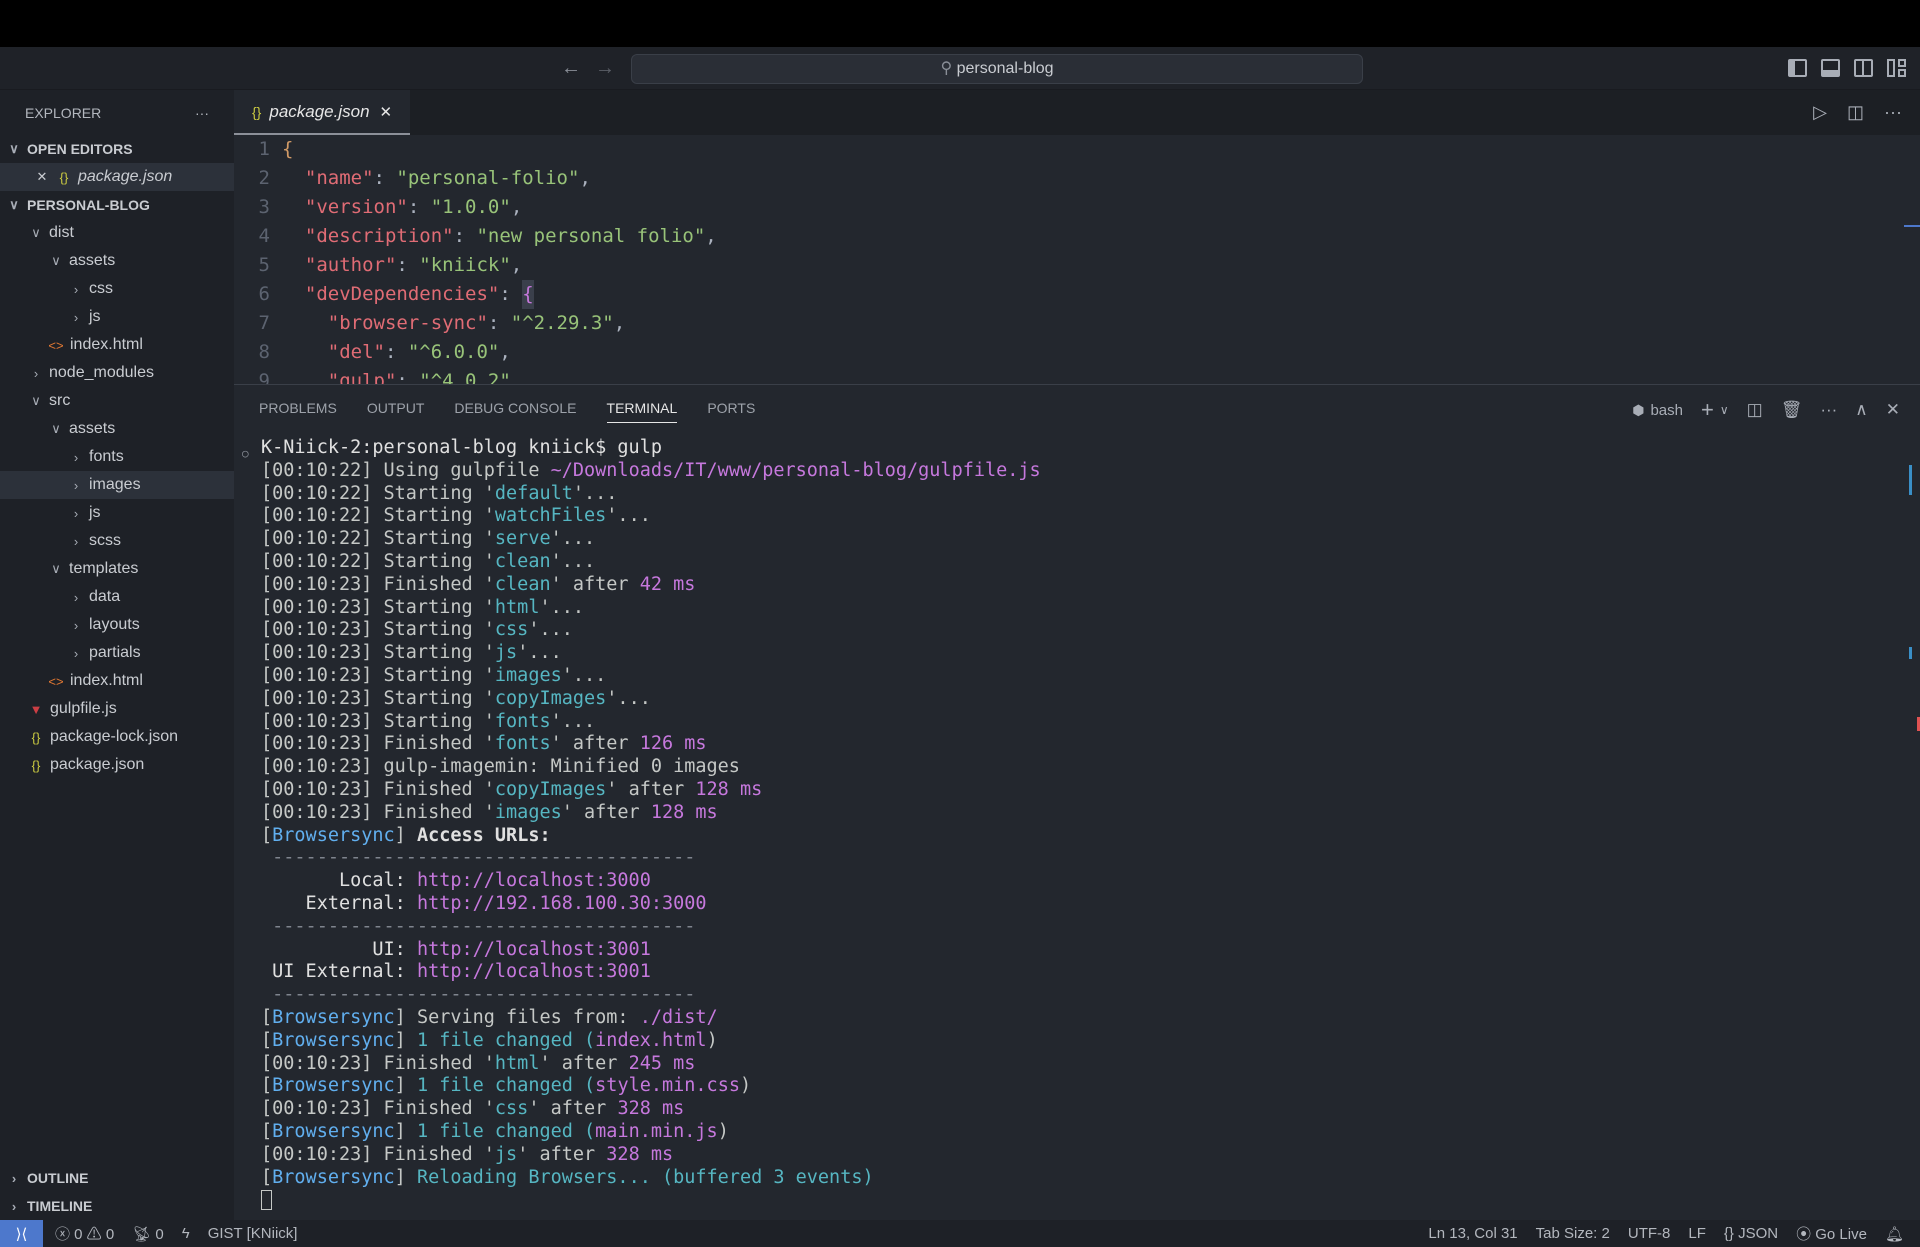  What do you see at coordinates (405, 1131) in the screenshot?
I see `terminal-text: ]` at bounding box center [405, 1131].